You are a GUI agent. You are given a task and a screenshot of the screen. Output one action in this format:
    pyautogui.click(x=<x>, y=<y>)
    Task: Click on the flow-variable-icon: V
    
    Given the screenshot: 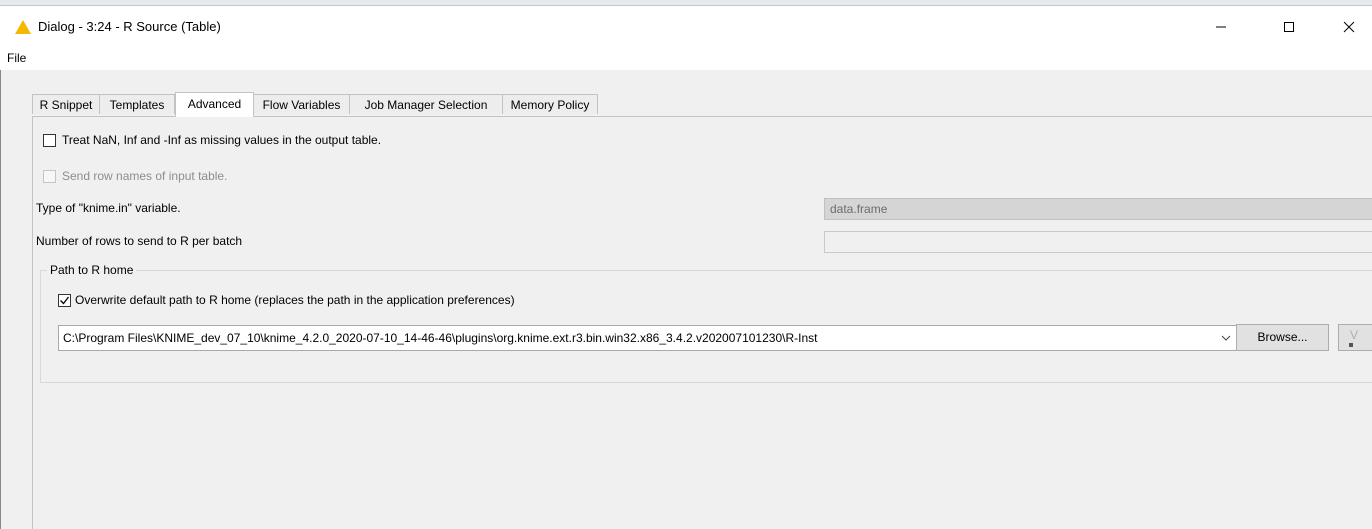 What is the action you would take?
    pyautogui.click(x=1353, y=337)
    